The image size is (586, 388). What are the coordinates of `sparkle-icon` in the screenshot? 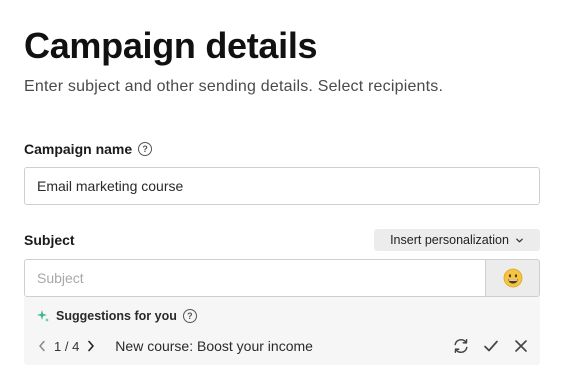 It's located at (43, 316).